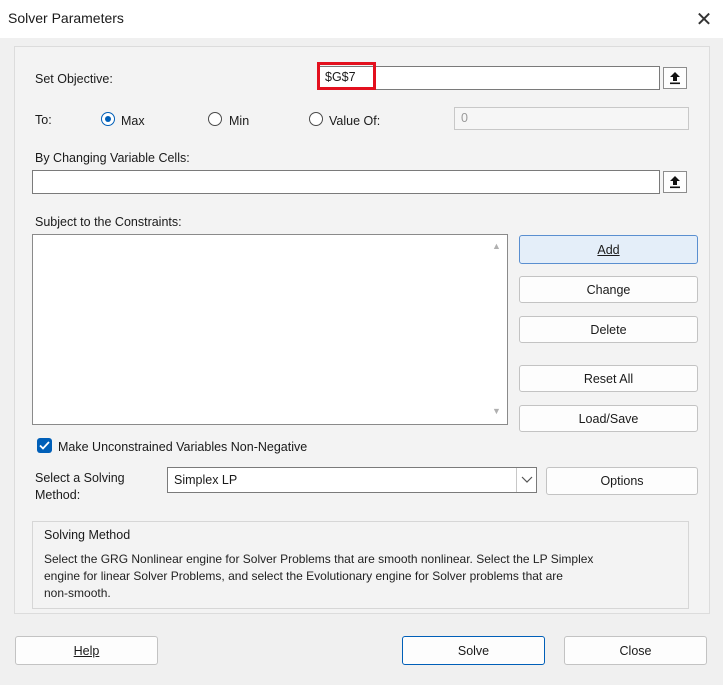  Describe the element at coordinates (133, 121) in the screenshot. I see `max-label: Max` at that location.